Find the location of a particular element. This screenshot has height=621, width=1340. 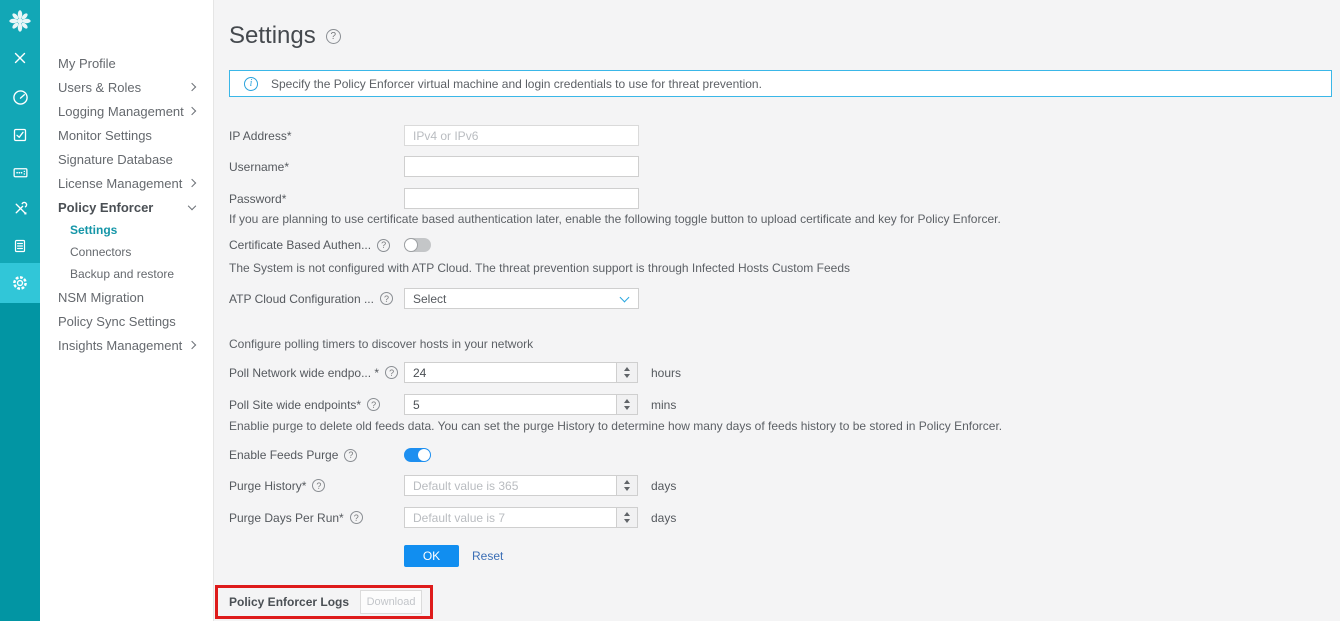

juniper-logo-icon is located at coordinates (20, 21).